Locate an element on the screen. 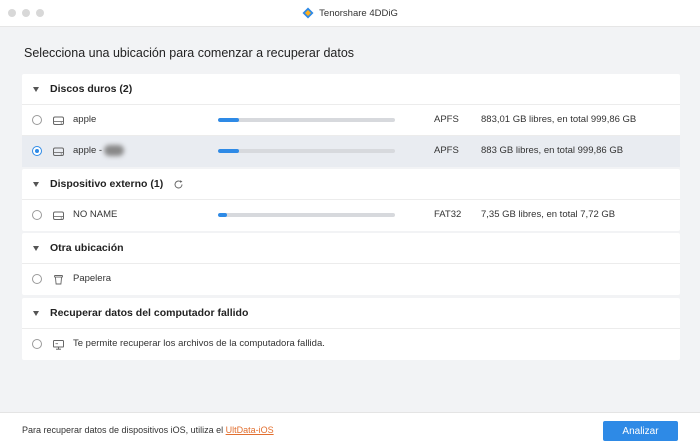 This screenshot has width=700, height=446. section-header-crashed: Recuperar datos del computador fallido is located at coordinates (351, 313).